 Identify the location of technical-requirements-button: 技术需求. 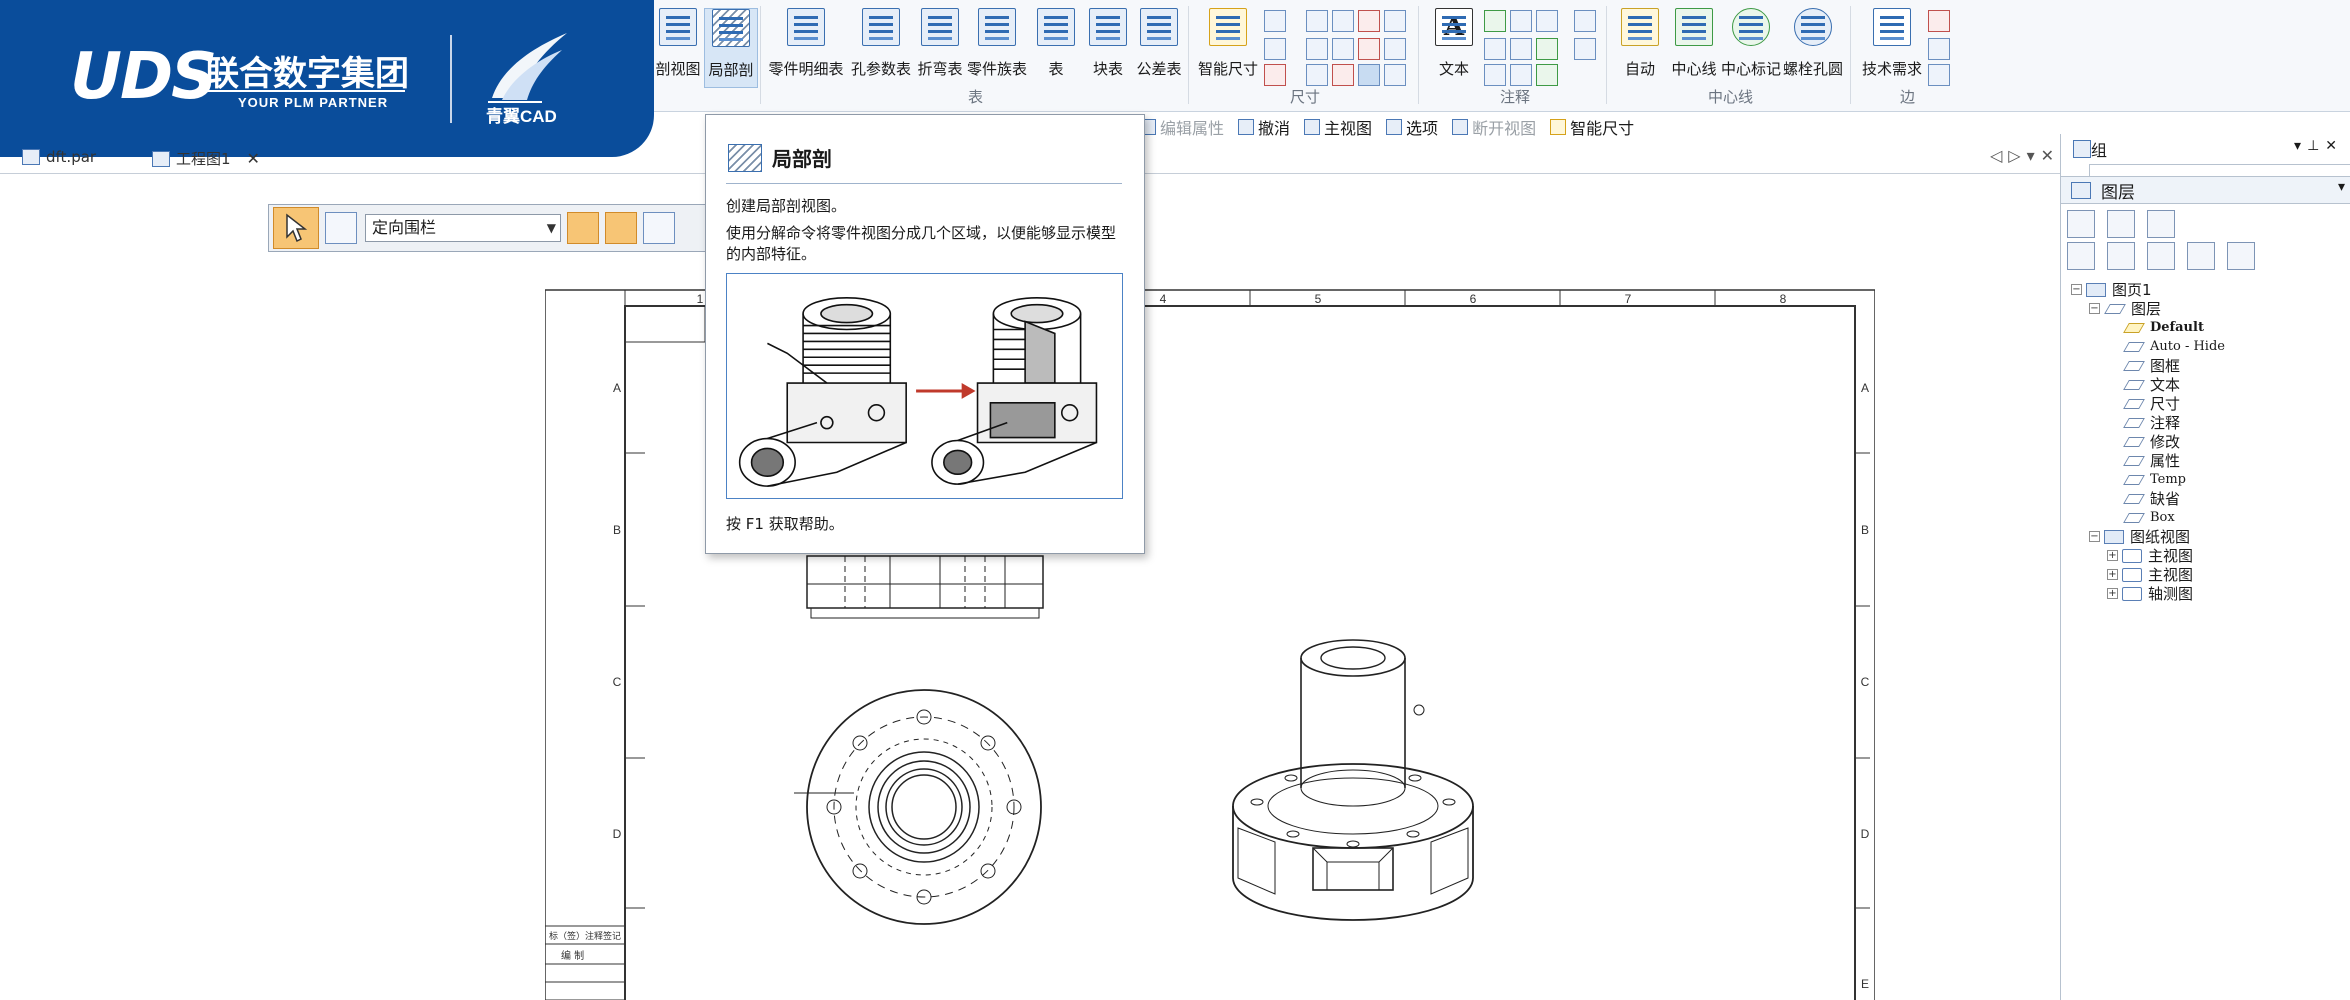
(1892, 48).